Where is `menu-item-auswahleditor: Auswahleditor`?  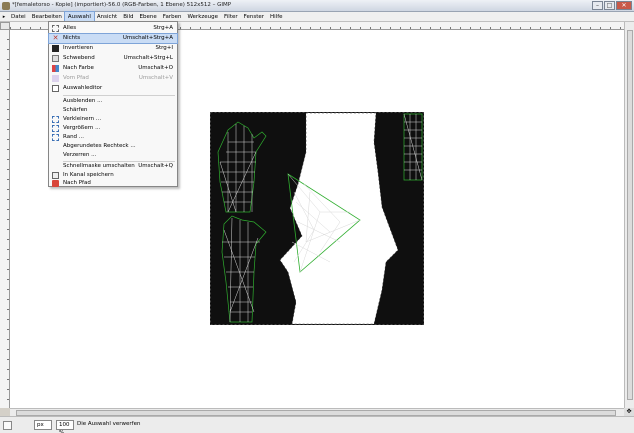 menu-item-auswahleditor: Auswahleditor is located at coordinates (113, 88).